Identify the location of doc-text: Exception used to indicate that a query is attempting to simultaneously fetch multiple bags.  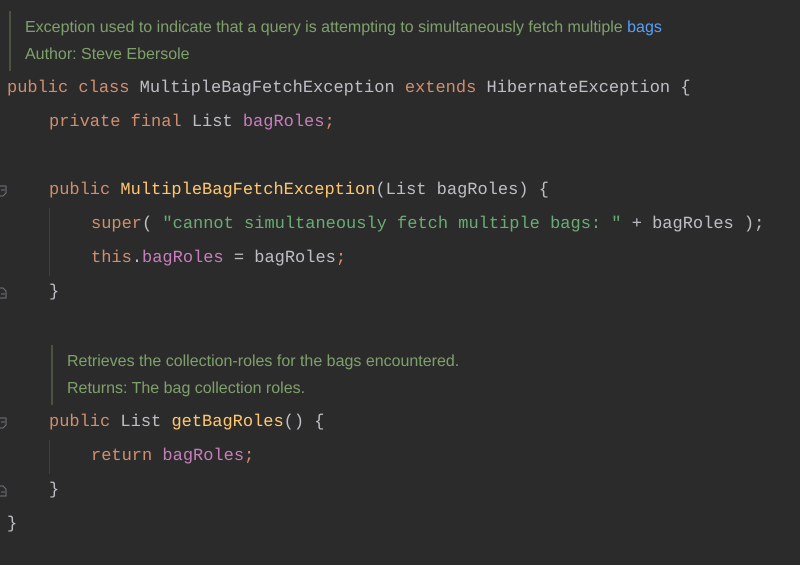
(343, 28).